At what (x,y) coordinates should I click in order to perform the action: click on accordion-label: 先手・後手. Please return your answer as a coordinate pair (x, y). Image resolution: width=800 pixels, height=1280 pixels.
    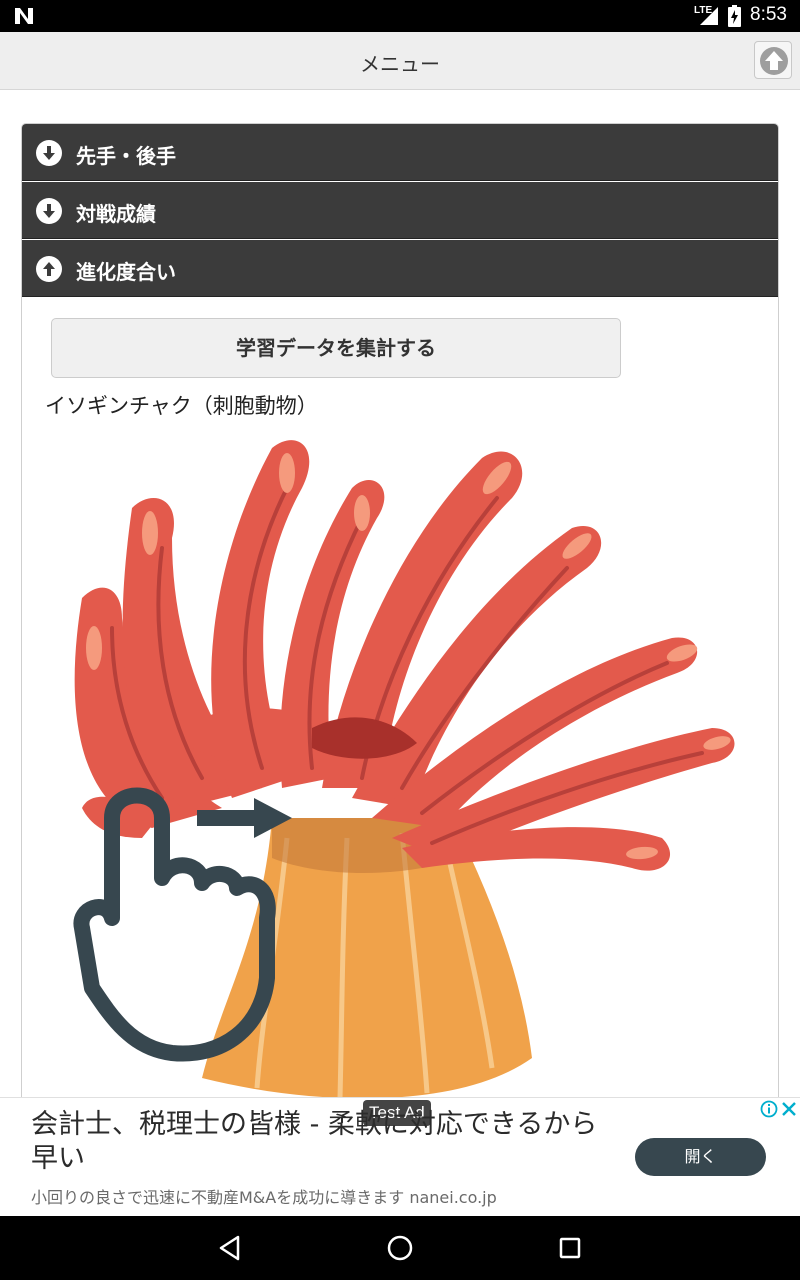
    Looking at the image, I should click on (126, 156).